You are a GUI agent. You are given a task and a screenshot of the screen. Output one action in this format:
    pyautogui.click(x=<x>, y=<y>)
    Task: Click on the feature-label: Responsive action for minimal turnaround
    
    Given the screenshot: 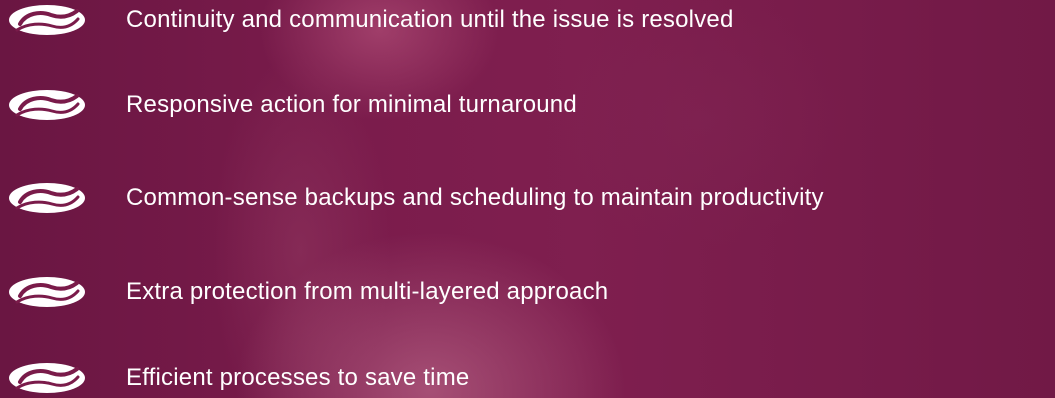 What is the action you would take?
    pyautogui.click(x=351, y=104)
    